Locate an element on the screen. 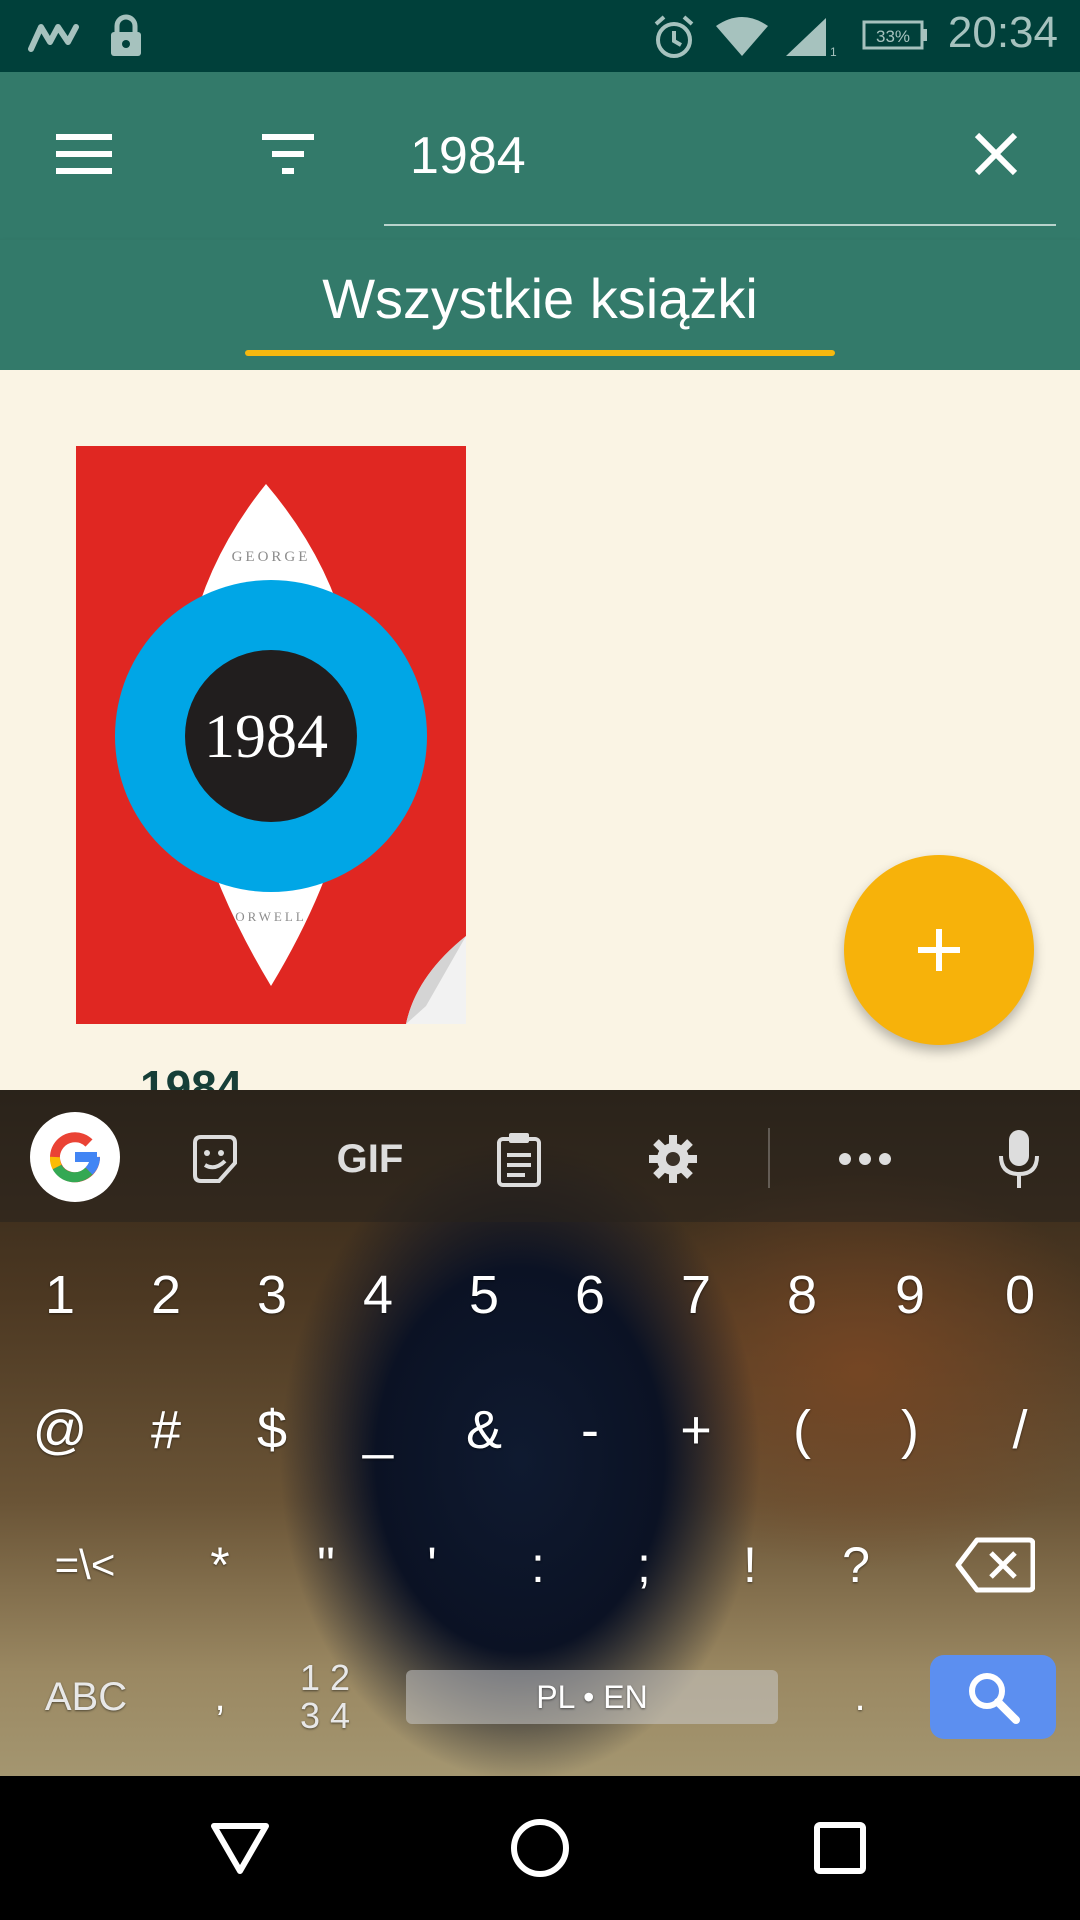  key-paren-close: ) is located at coordinates (910, 1430).